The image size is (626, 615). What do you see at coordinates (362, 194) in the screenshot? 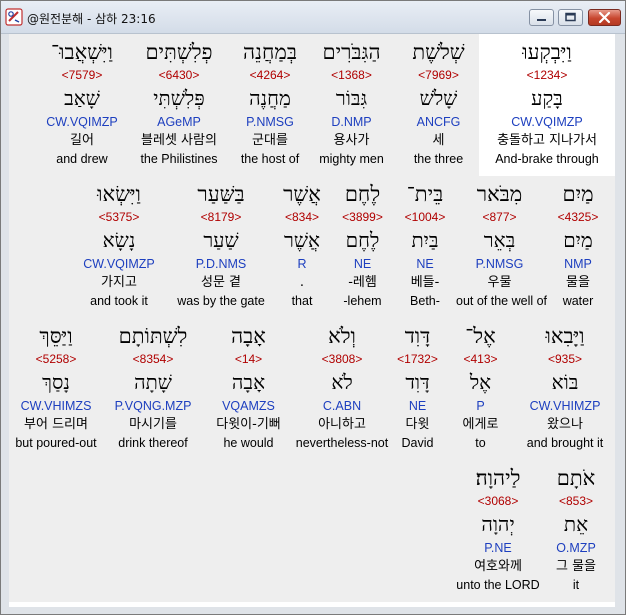
I see `hebrew-word: לֶחֶם` at bounding box center [362, 194].